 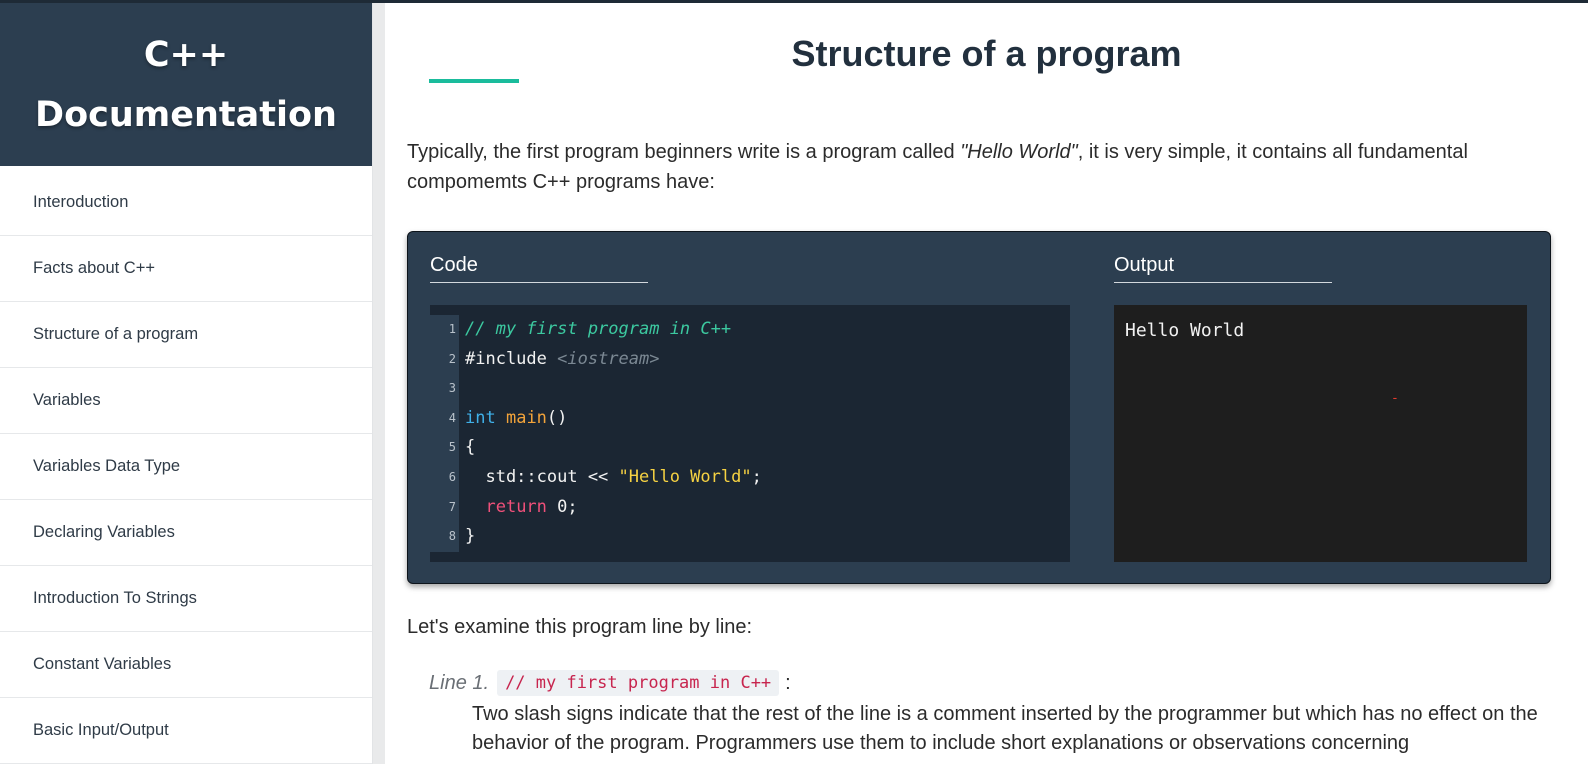 I want to click on code-token: 0;, so click(x=562, y=506).